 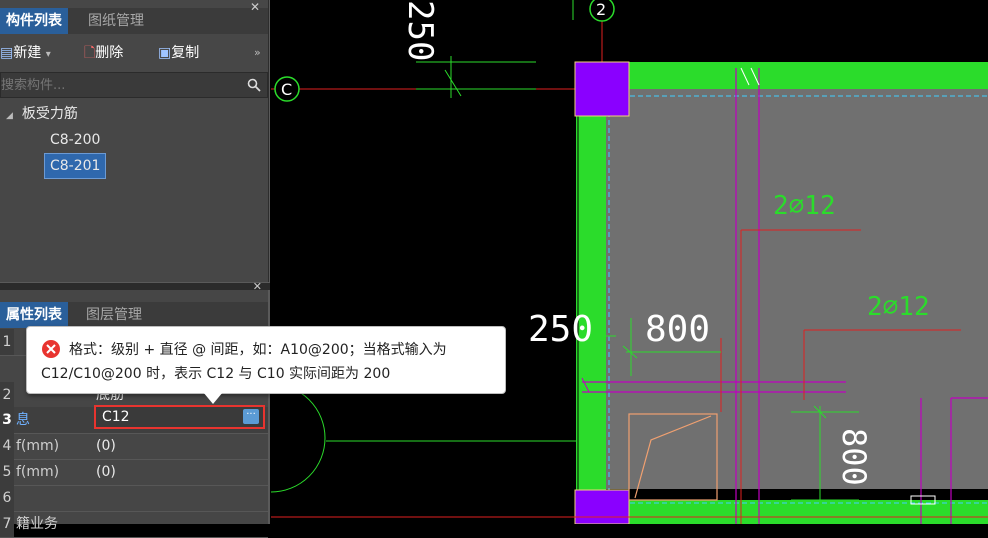 I want to click on copy-button: ▣复制, so click(x=178, y=53).